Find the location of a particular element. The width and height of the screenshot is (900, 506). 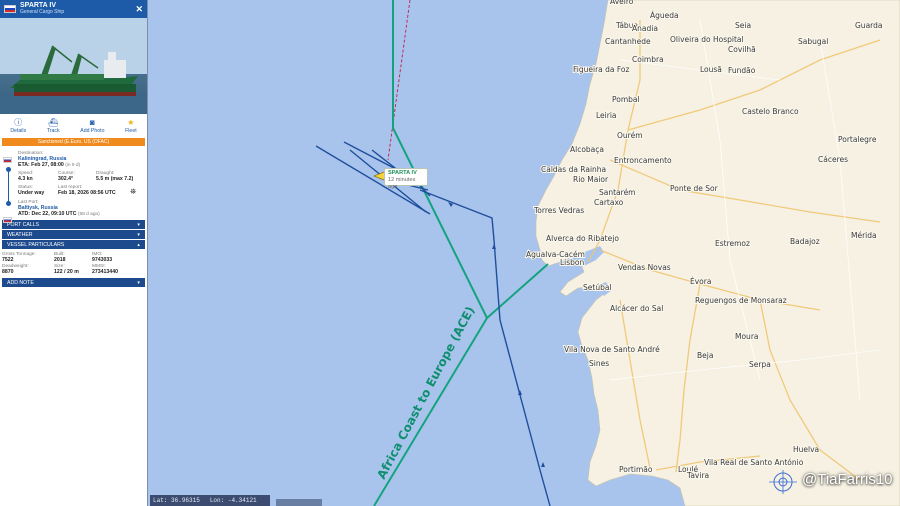

place-label: Figueira da Foz is located at coordinates (601, 69).